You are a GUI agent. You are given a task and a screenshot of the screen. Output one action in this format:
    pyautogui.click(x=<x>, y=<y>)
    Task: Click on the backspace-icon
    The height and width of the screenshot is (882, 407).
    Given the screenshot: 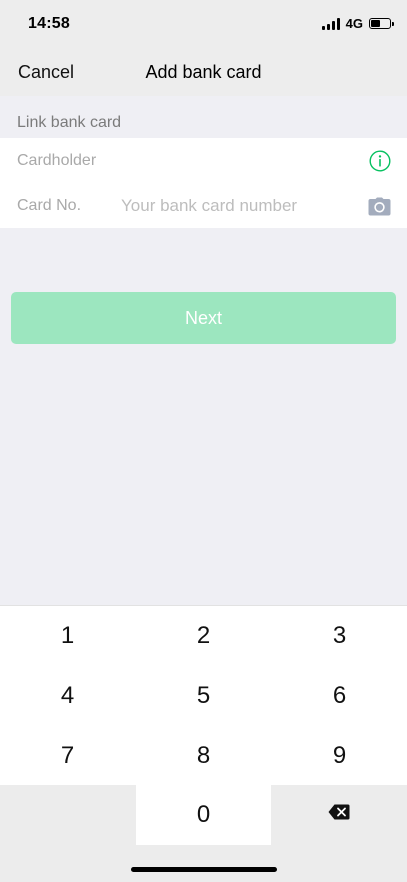 What is the action you would take?
    pyautogui.click(x=339, y=812)
    